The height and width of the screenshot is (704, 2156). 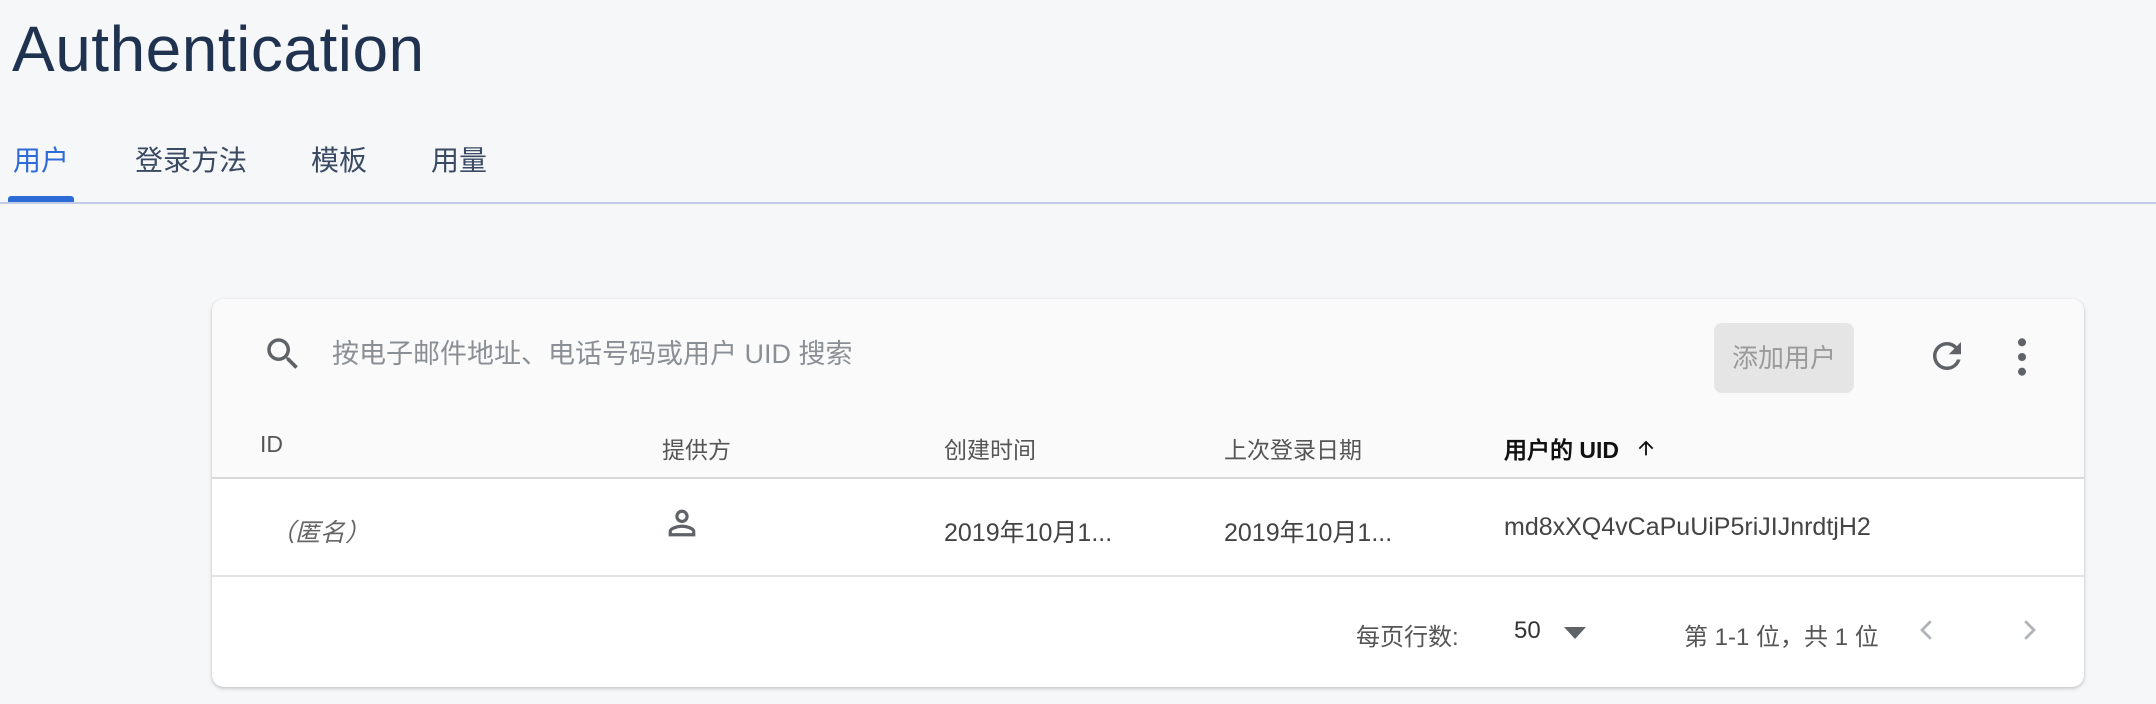 I want to click on rows-per-page-select: 50, so click(x=1564, y=630).